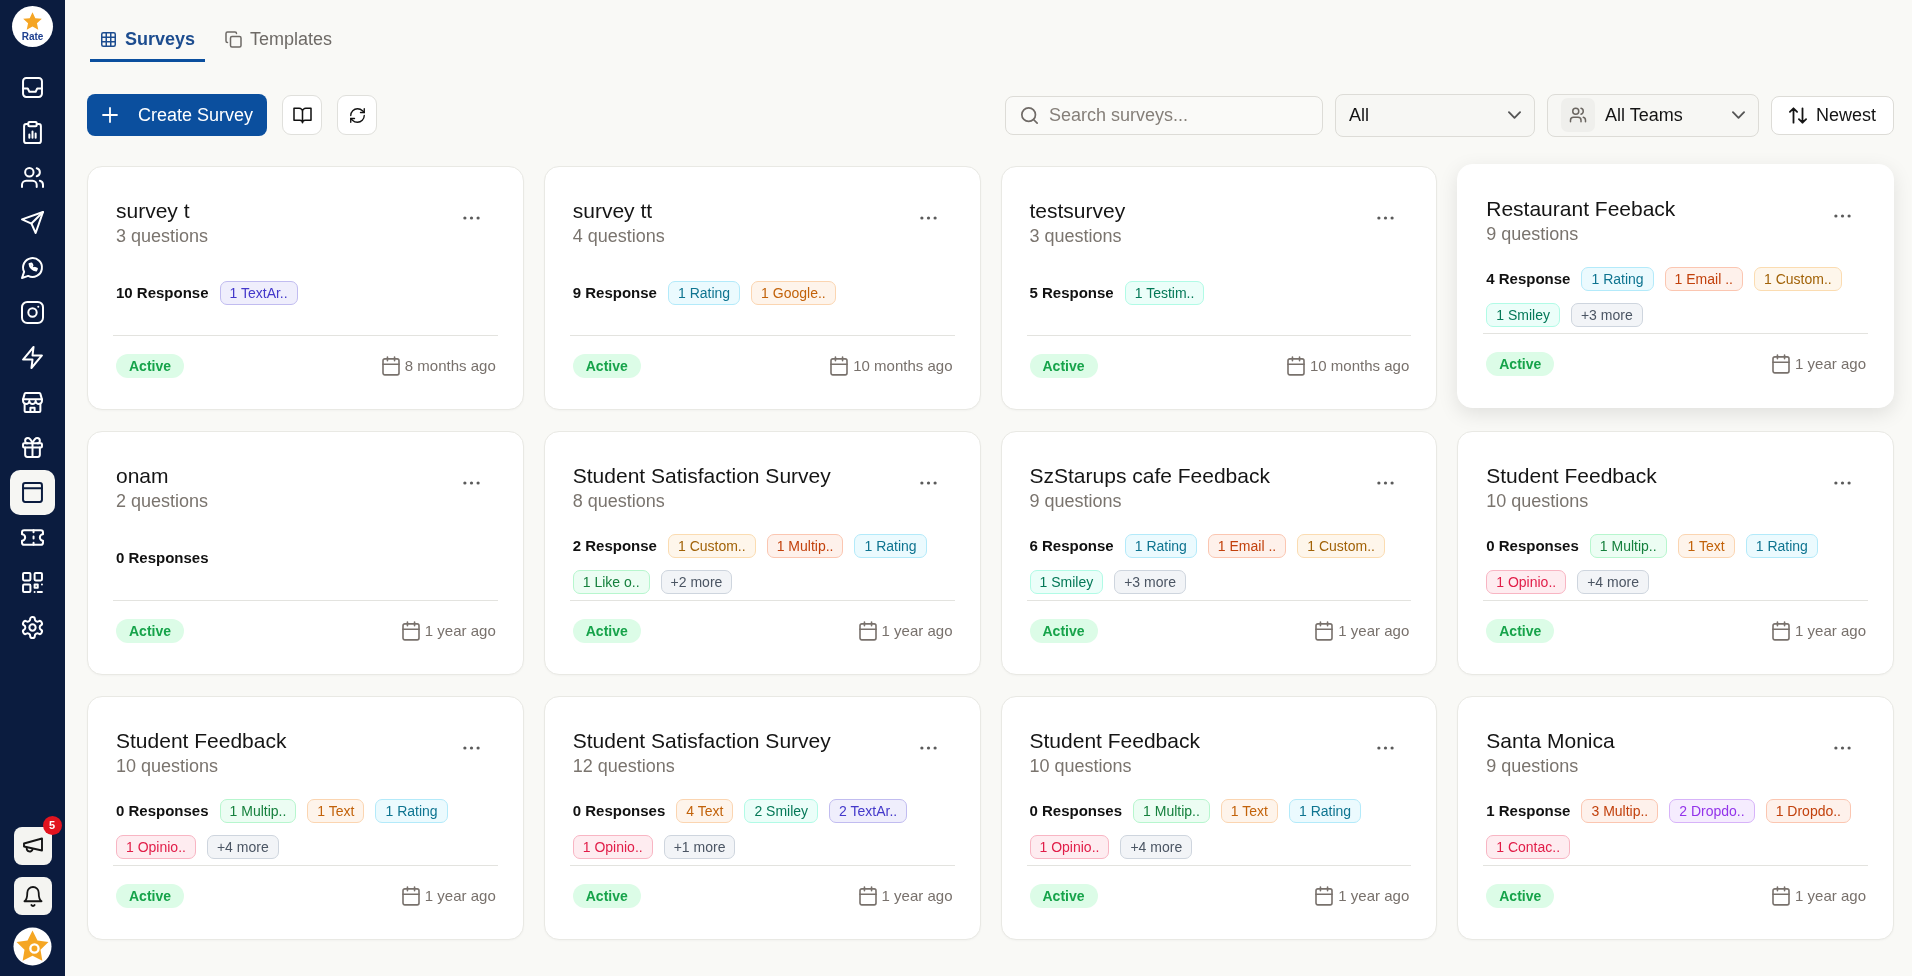  I want to click on view-tab: Templates, so click(279, 40).